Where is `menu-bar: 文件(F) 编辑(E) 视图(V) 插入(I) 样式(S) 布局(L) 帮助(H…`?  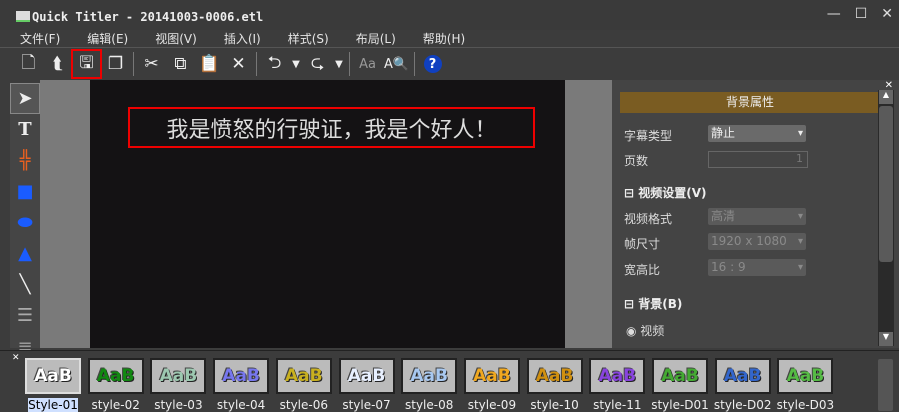 menu-bar: 文件(F) 编辑(E) 视图(V) 插入(I) 样式(S) 布局(L) 帮助(H… is located at coordinates (449, 38).